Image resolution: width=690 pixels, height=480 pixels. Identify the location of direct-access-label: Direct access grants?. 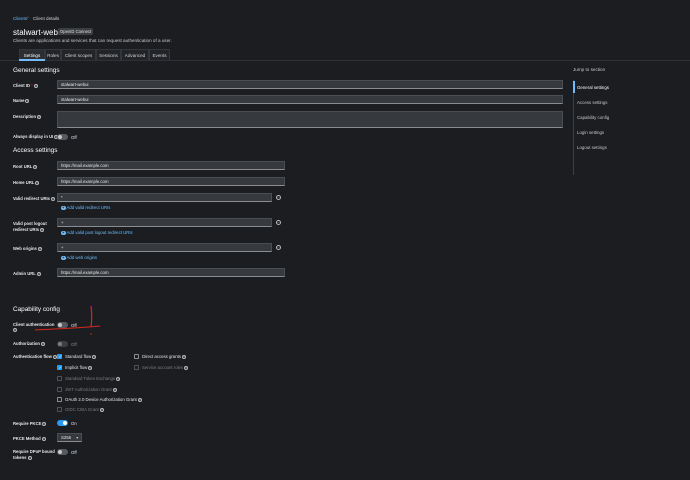
(164, 356).